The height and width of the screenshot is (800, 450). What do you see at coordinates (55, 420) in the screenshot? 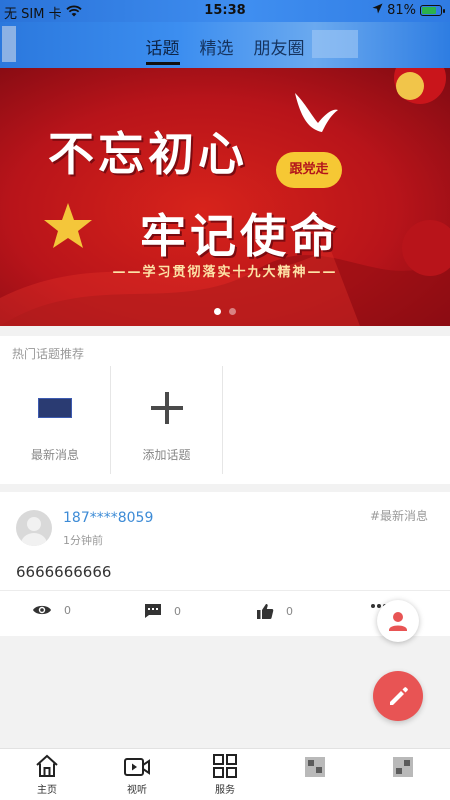
I see `topic-card-latest: 最新消息` at bounding box center [55, 420].